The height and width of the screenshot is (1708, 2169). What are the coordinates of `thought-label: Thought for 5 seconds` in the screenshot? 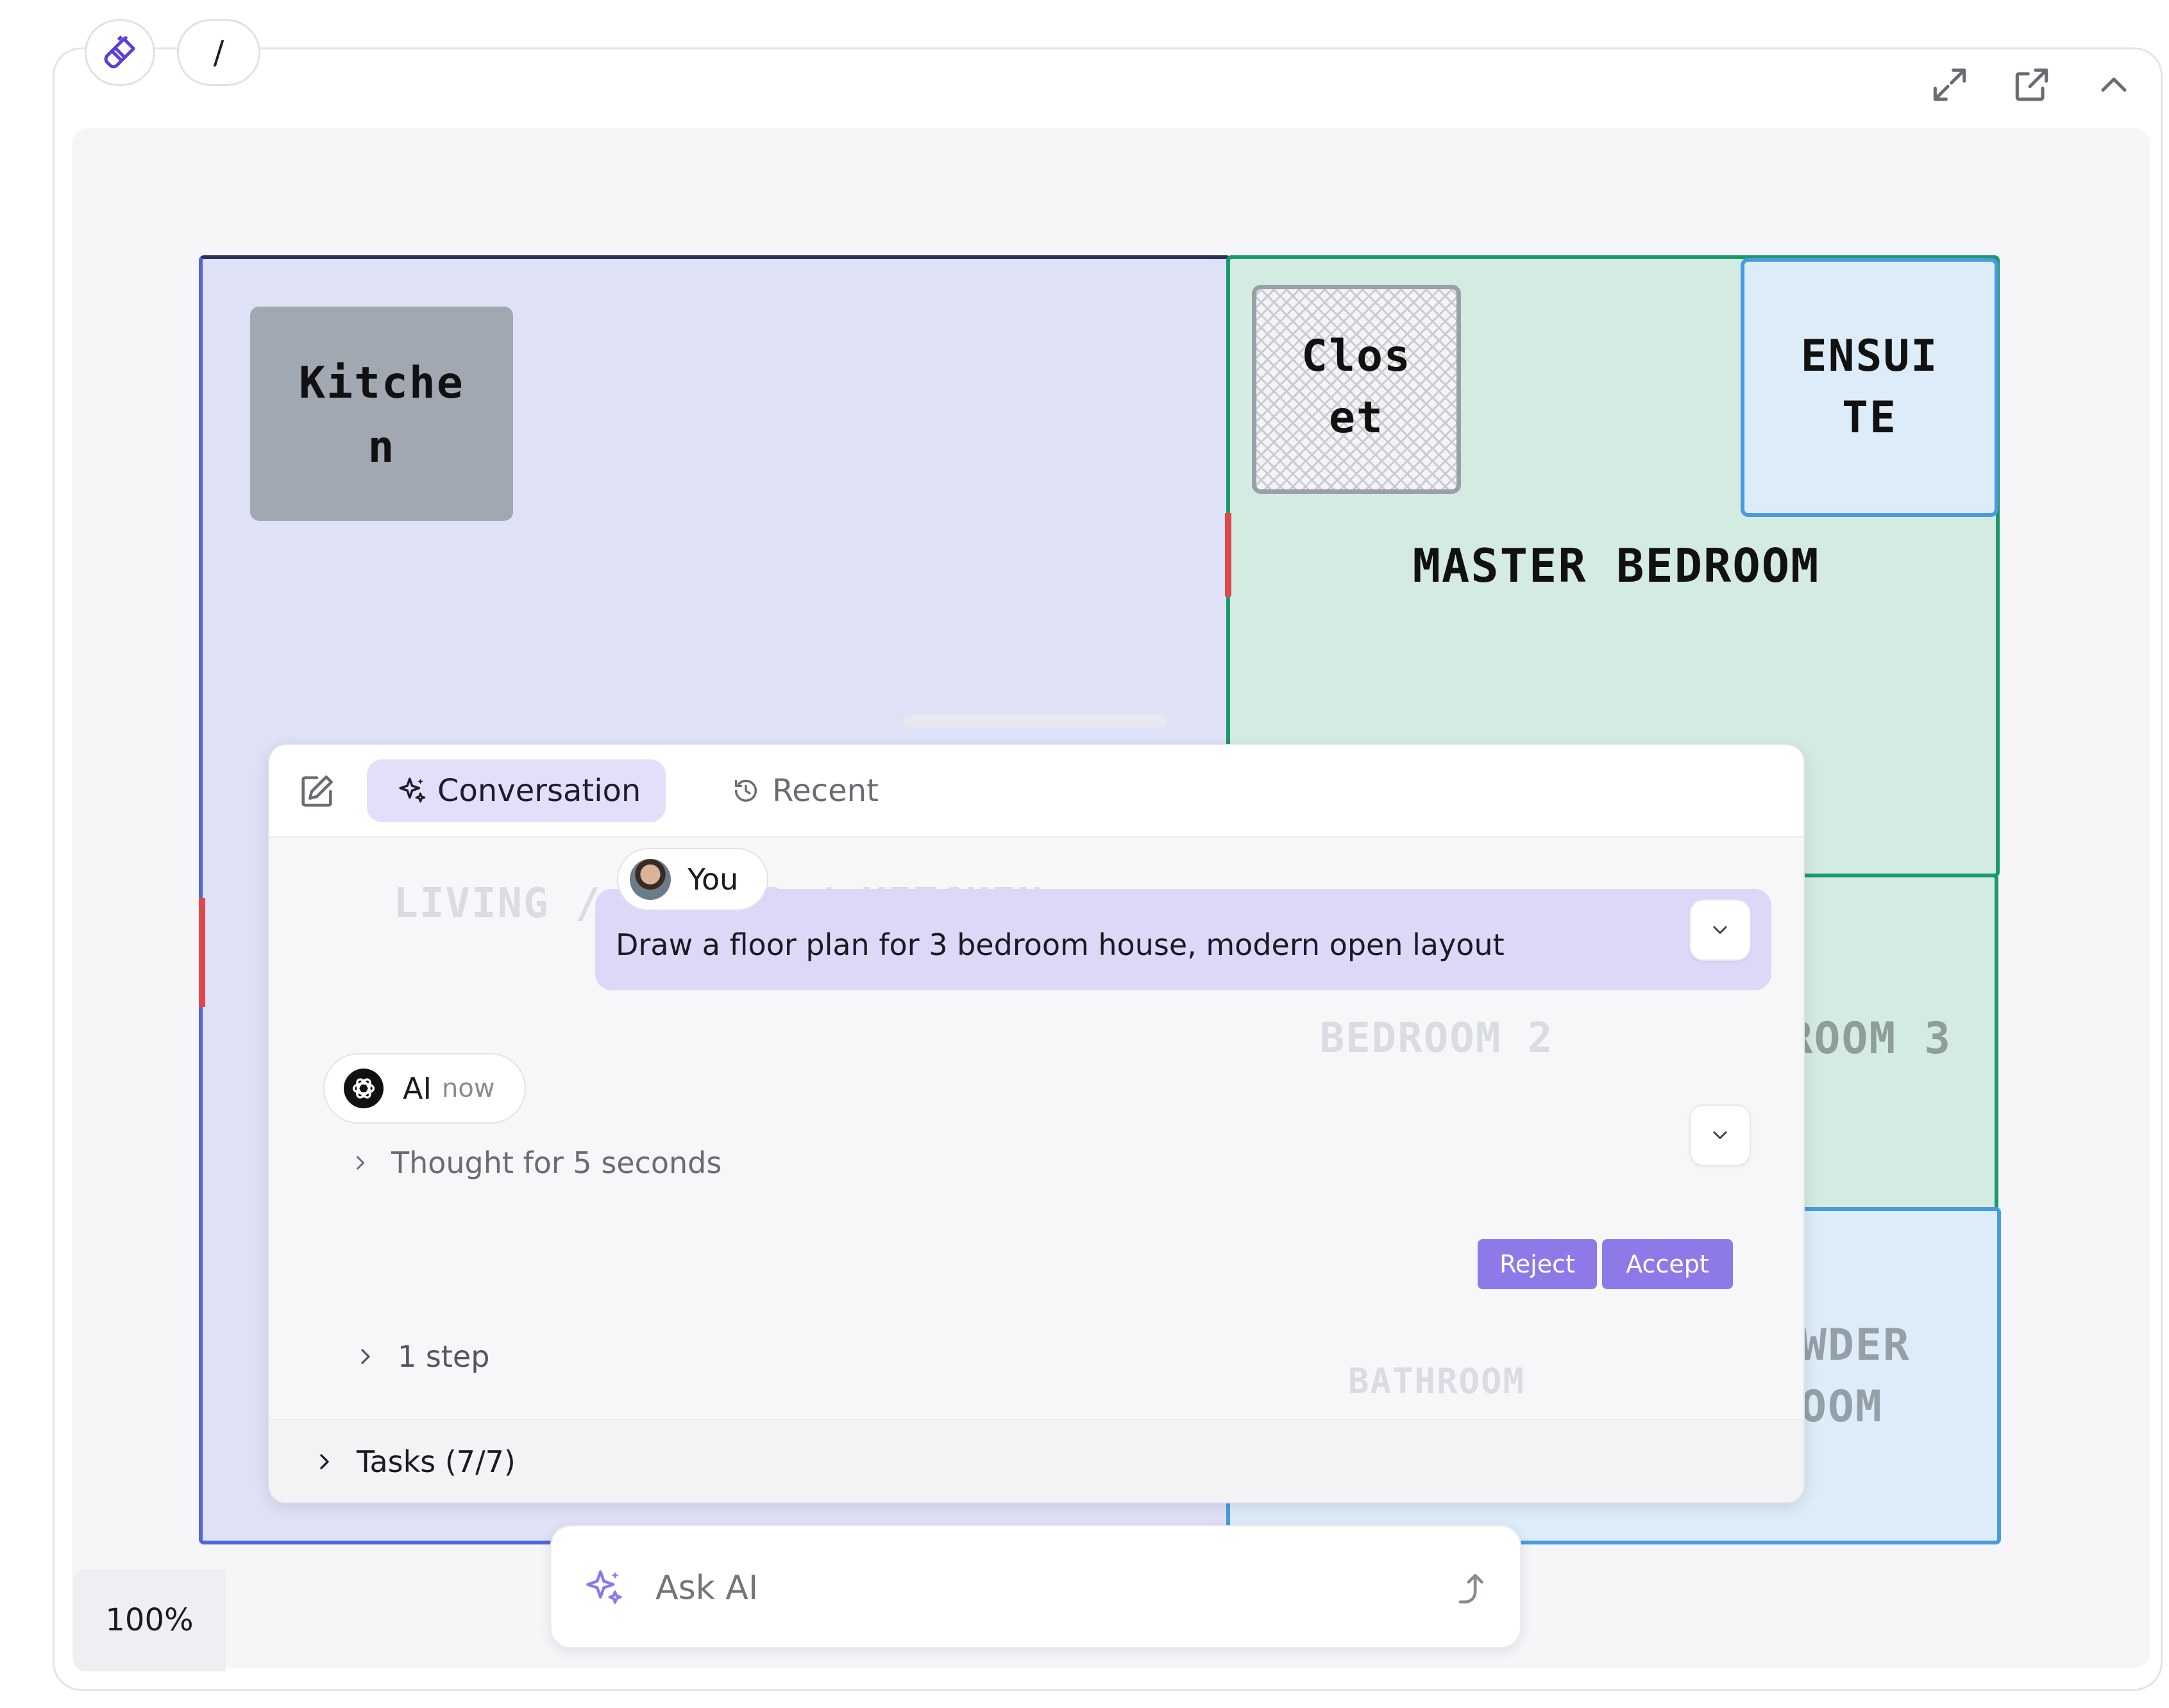 It's located at (556, 1163).